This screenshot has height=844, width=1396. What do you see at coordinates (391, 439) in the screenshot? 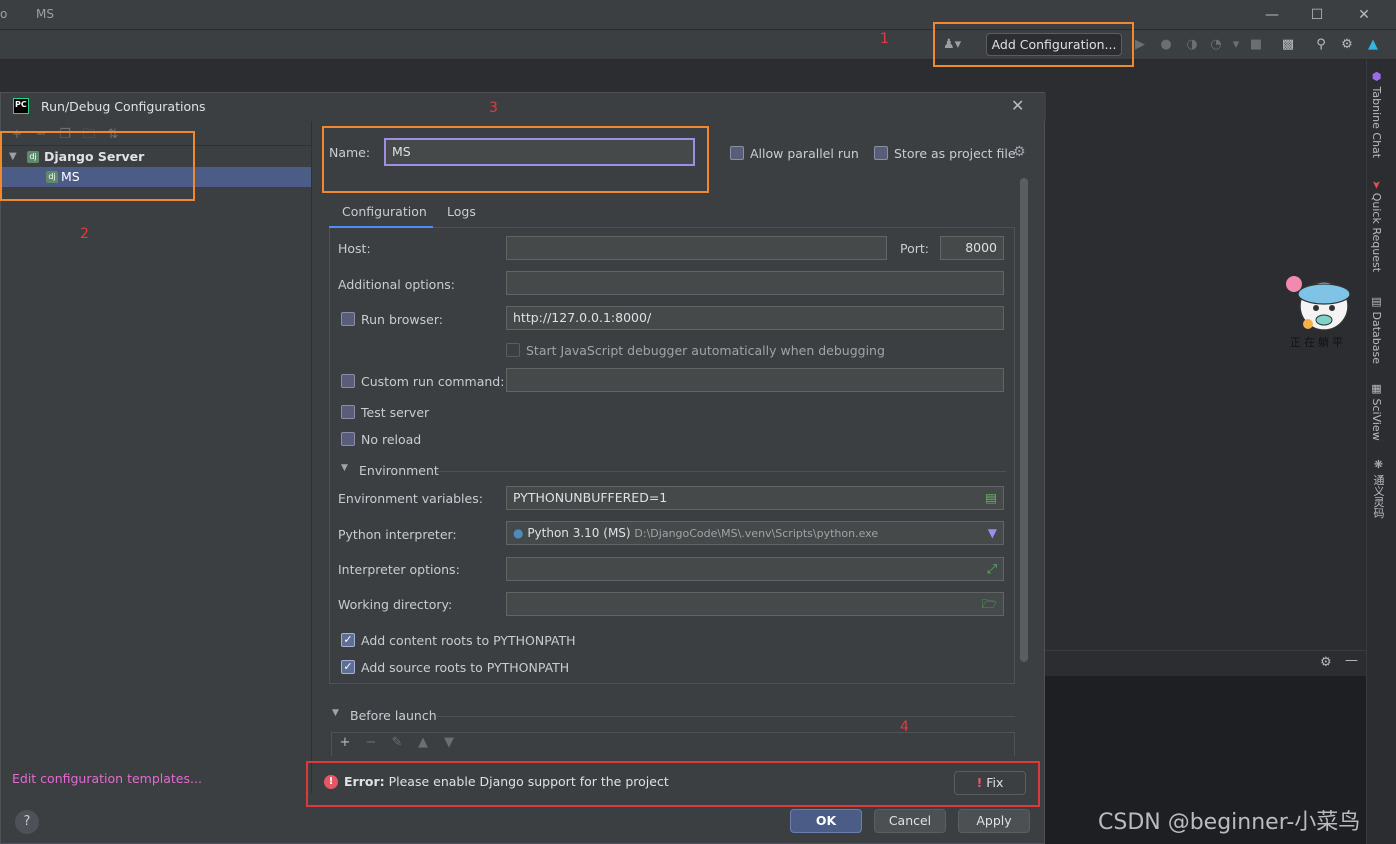
I see `no-reload-label: No reload` at bounding box center [391, 439].